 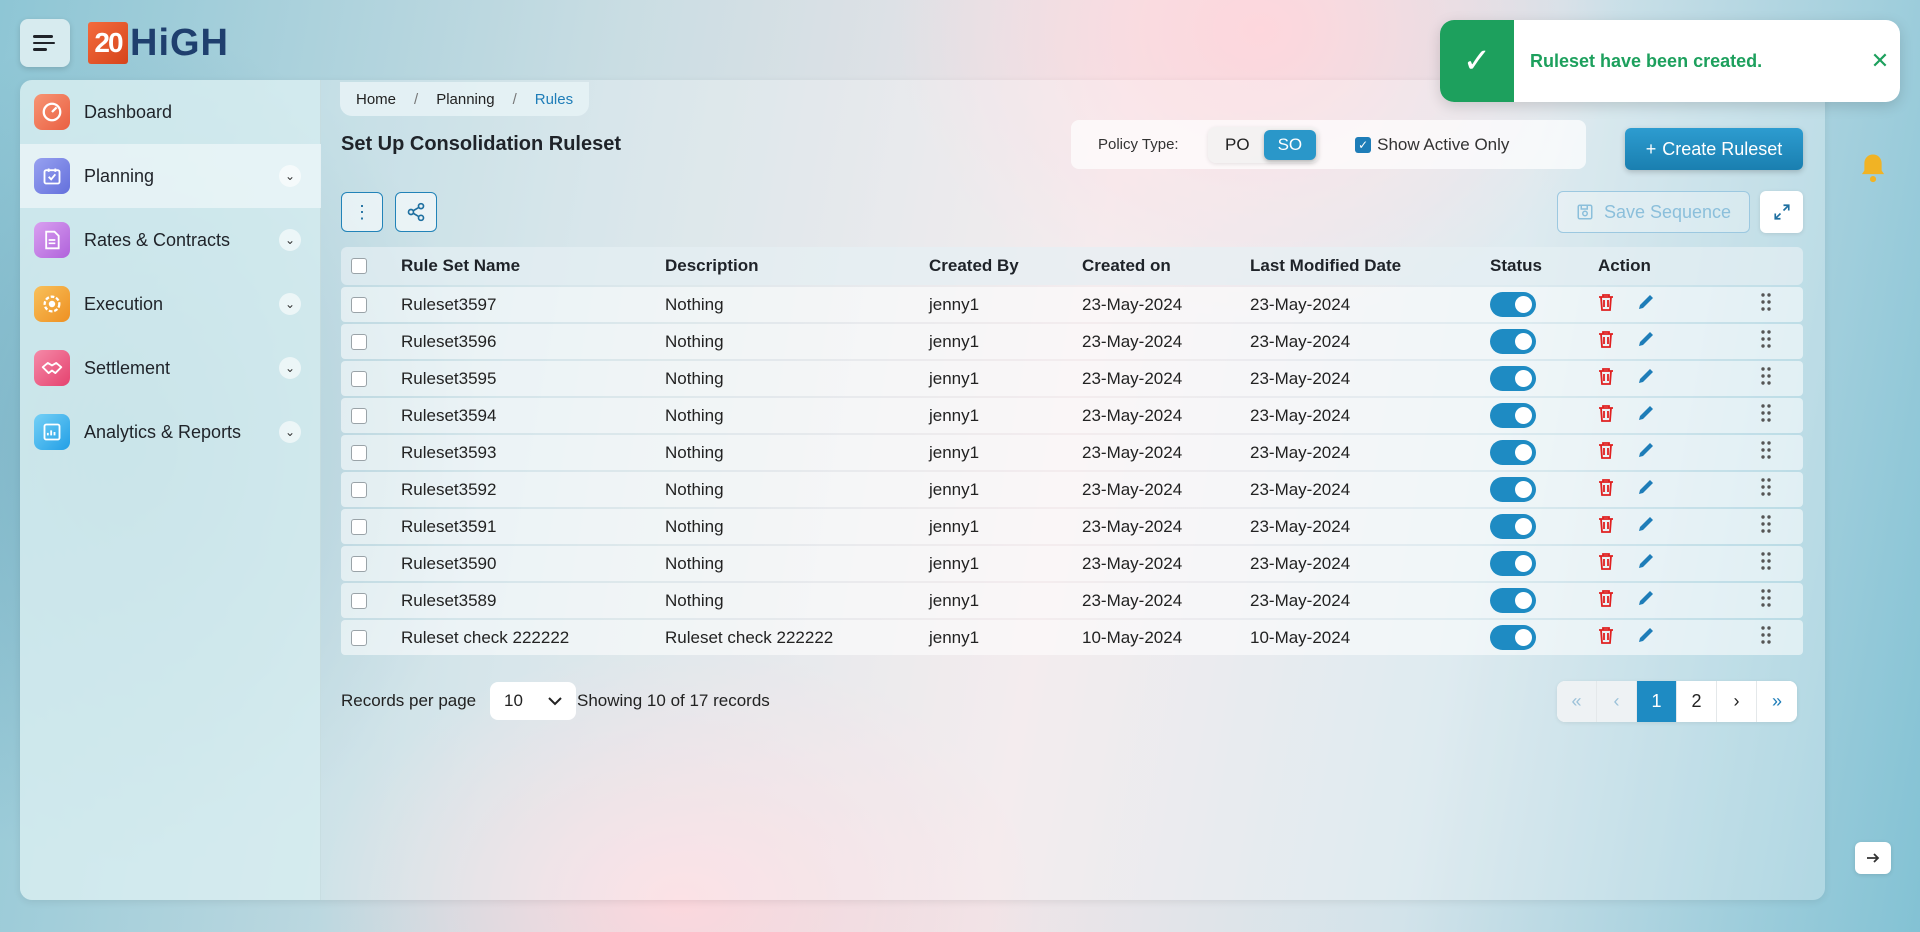 I want to click on sidebar-item-settlement: Settlement ⌄, so click(x=170, y=368).